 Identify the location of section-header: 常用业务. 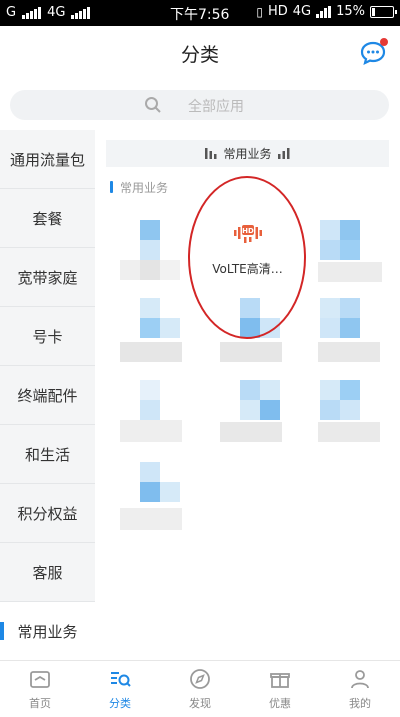
(247, 153).